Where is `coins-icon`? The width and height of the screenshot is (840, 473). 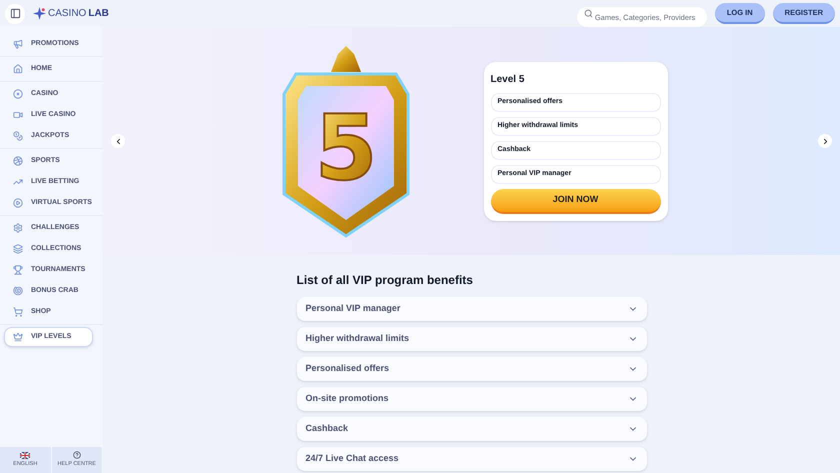 coins-icon is located at coordinates (18, 136).